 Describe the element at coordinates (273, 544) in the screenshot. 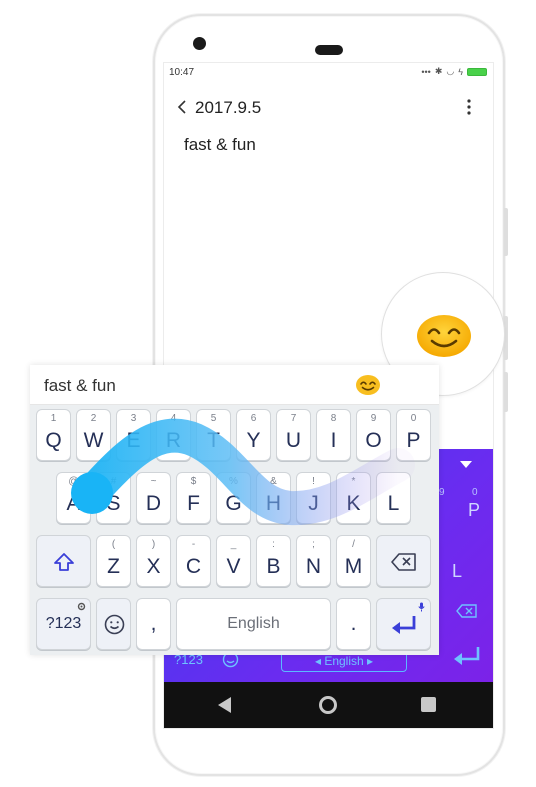

I see `key-hint: :` at that location.